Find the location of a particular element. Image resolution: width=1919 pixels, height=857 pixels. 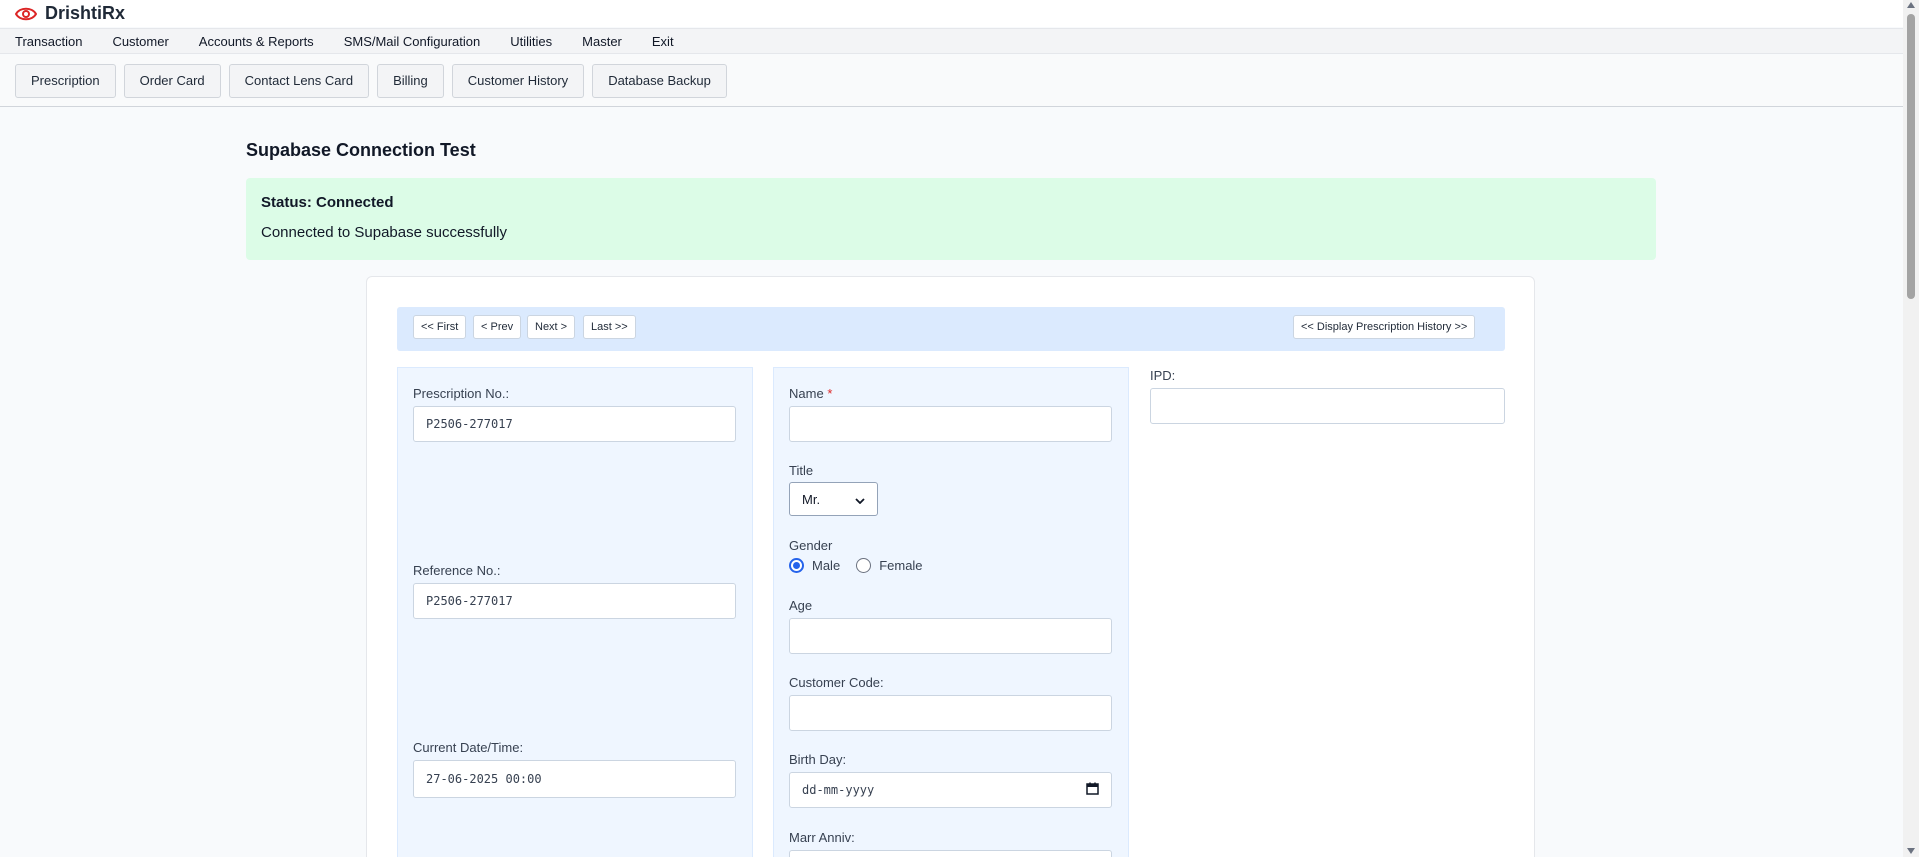

page-title: Supabase Connection Test is located at coordinates (361, 150).